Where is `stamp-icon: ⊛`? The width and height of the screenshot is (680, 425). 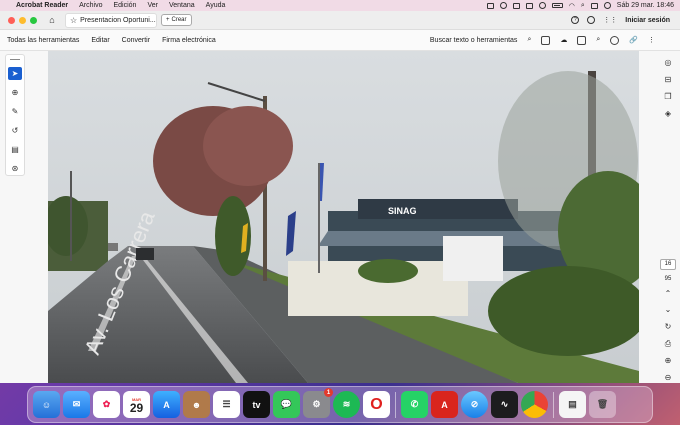
stamp-icon: ⊛ is located at coordinates (15, 168).